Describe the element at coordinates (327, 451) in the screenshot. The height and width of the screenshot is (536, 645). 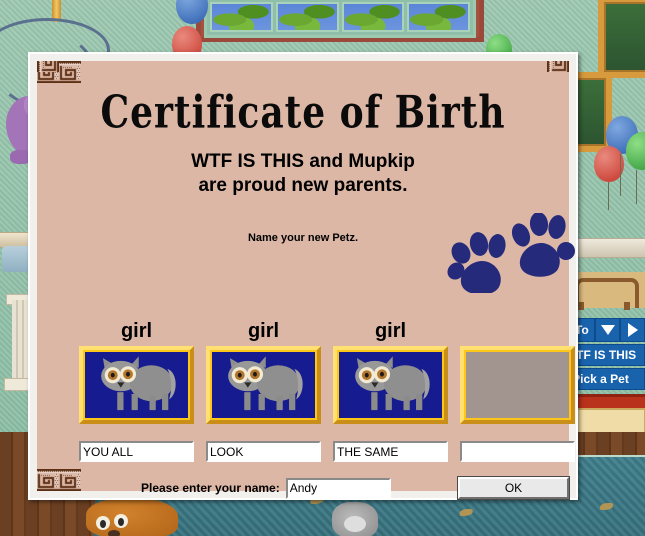
I see `pet-name-inputs` at that location.